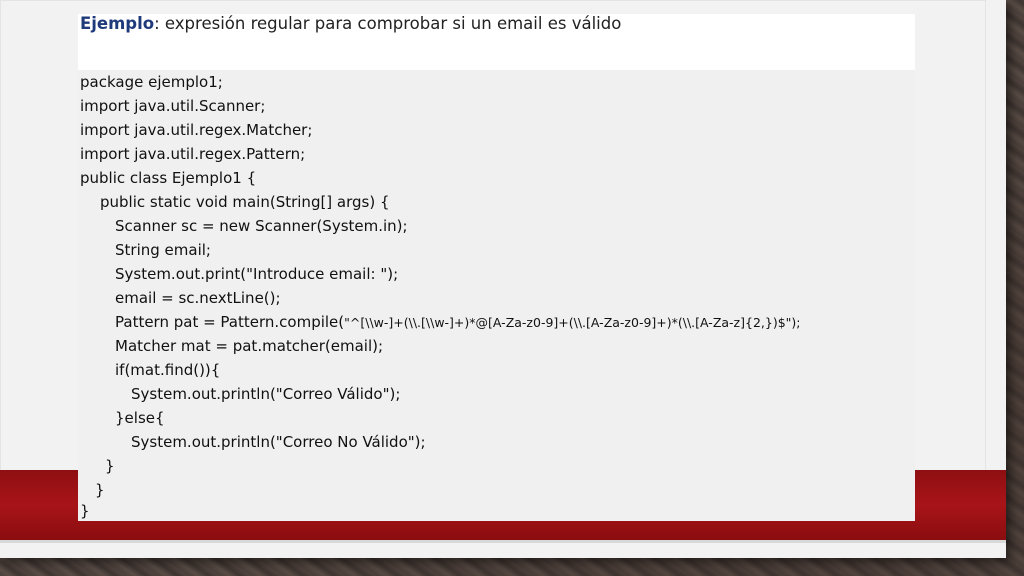  Describe the element at coordinates (257, 274) in the screenshot. I see `code-line: System.out.print("Introduce email: ");` at that location.